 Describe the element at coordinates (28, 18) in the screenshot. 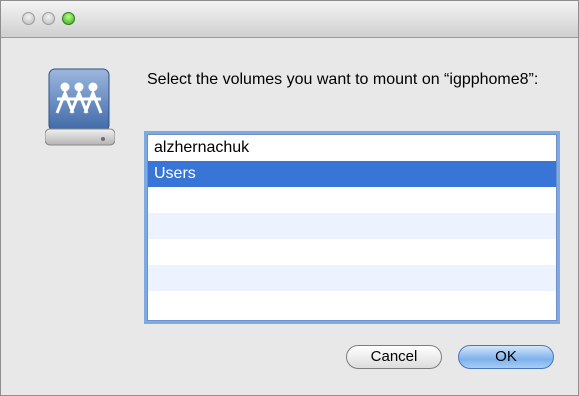

I see `close-button` at that location.